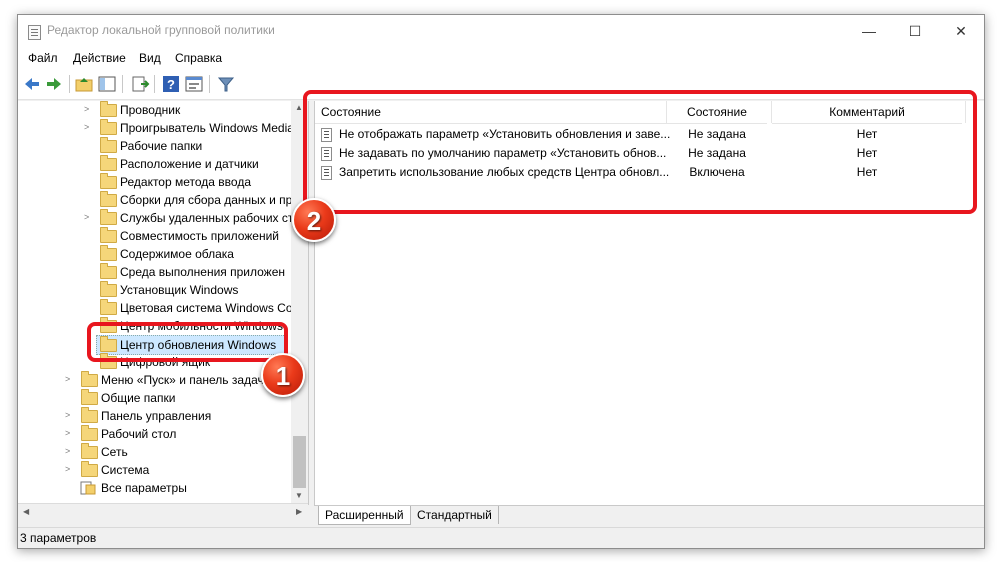  What do you see at coordinates (649, 515) in the screenshot?
I see `view-tabs: Расширенный Стандартный` at bounding box center [649, 515].